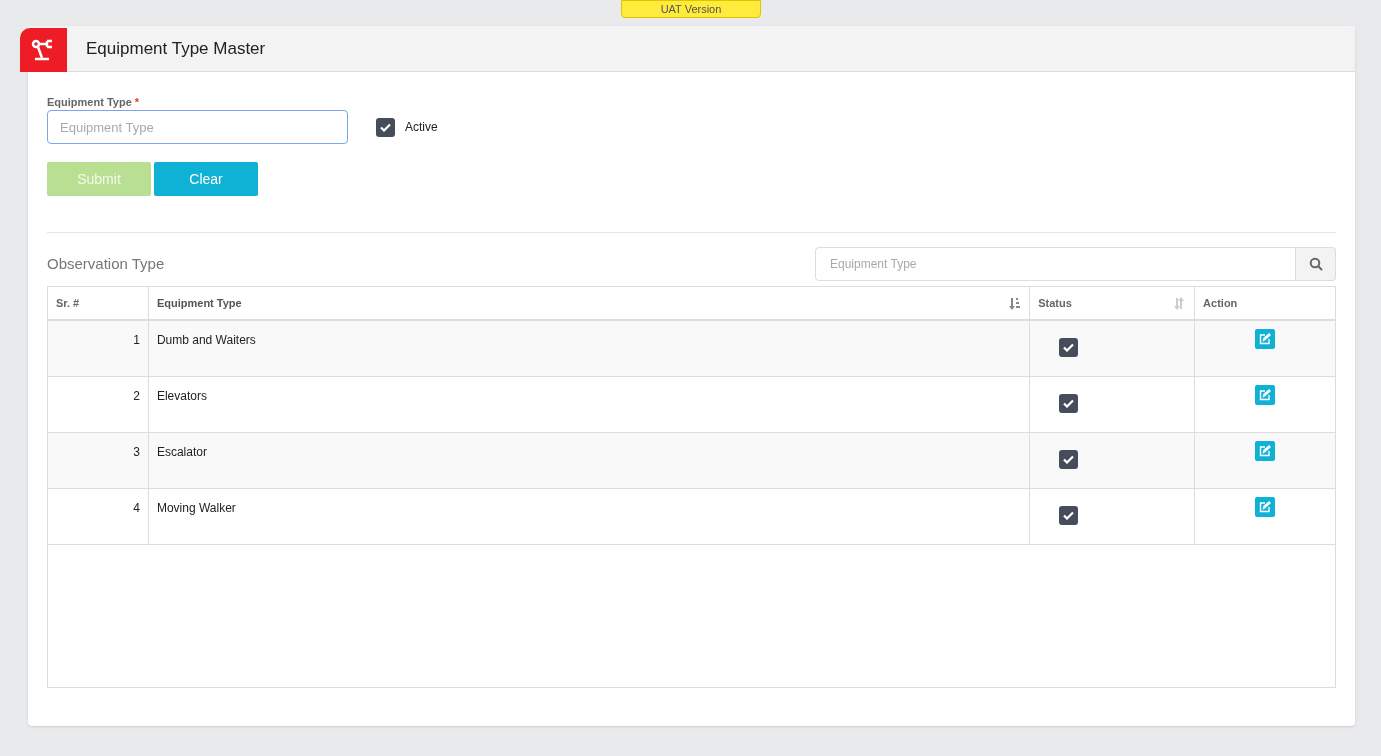  What do you see at coordinates (98, 303) in the screenshot?
I see `column-header: Sr. #` at bounding box center [98, 303].